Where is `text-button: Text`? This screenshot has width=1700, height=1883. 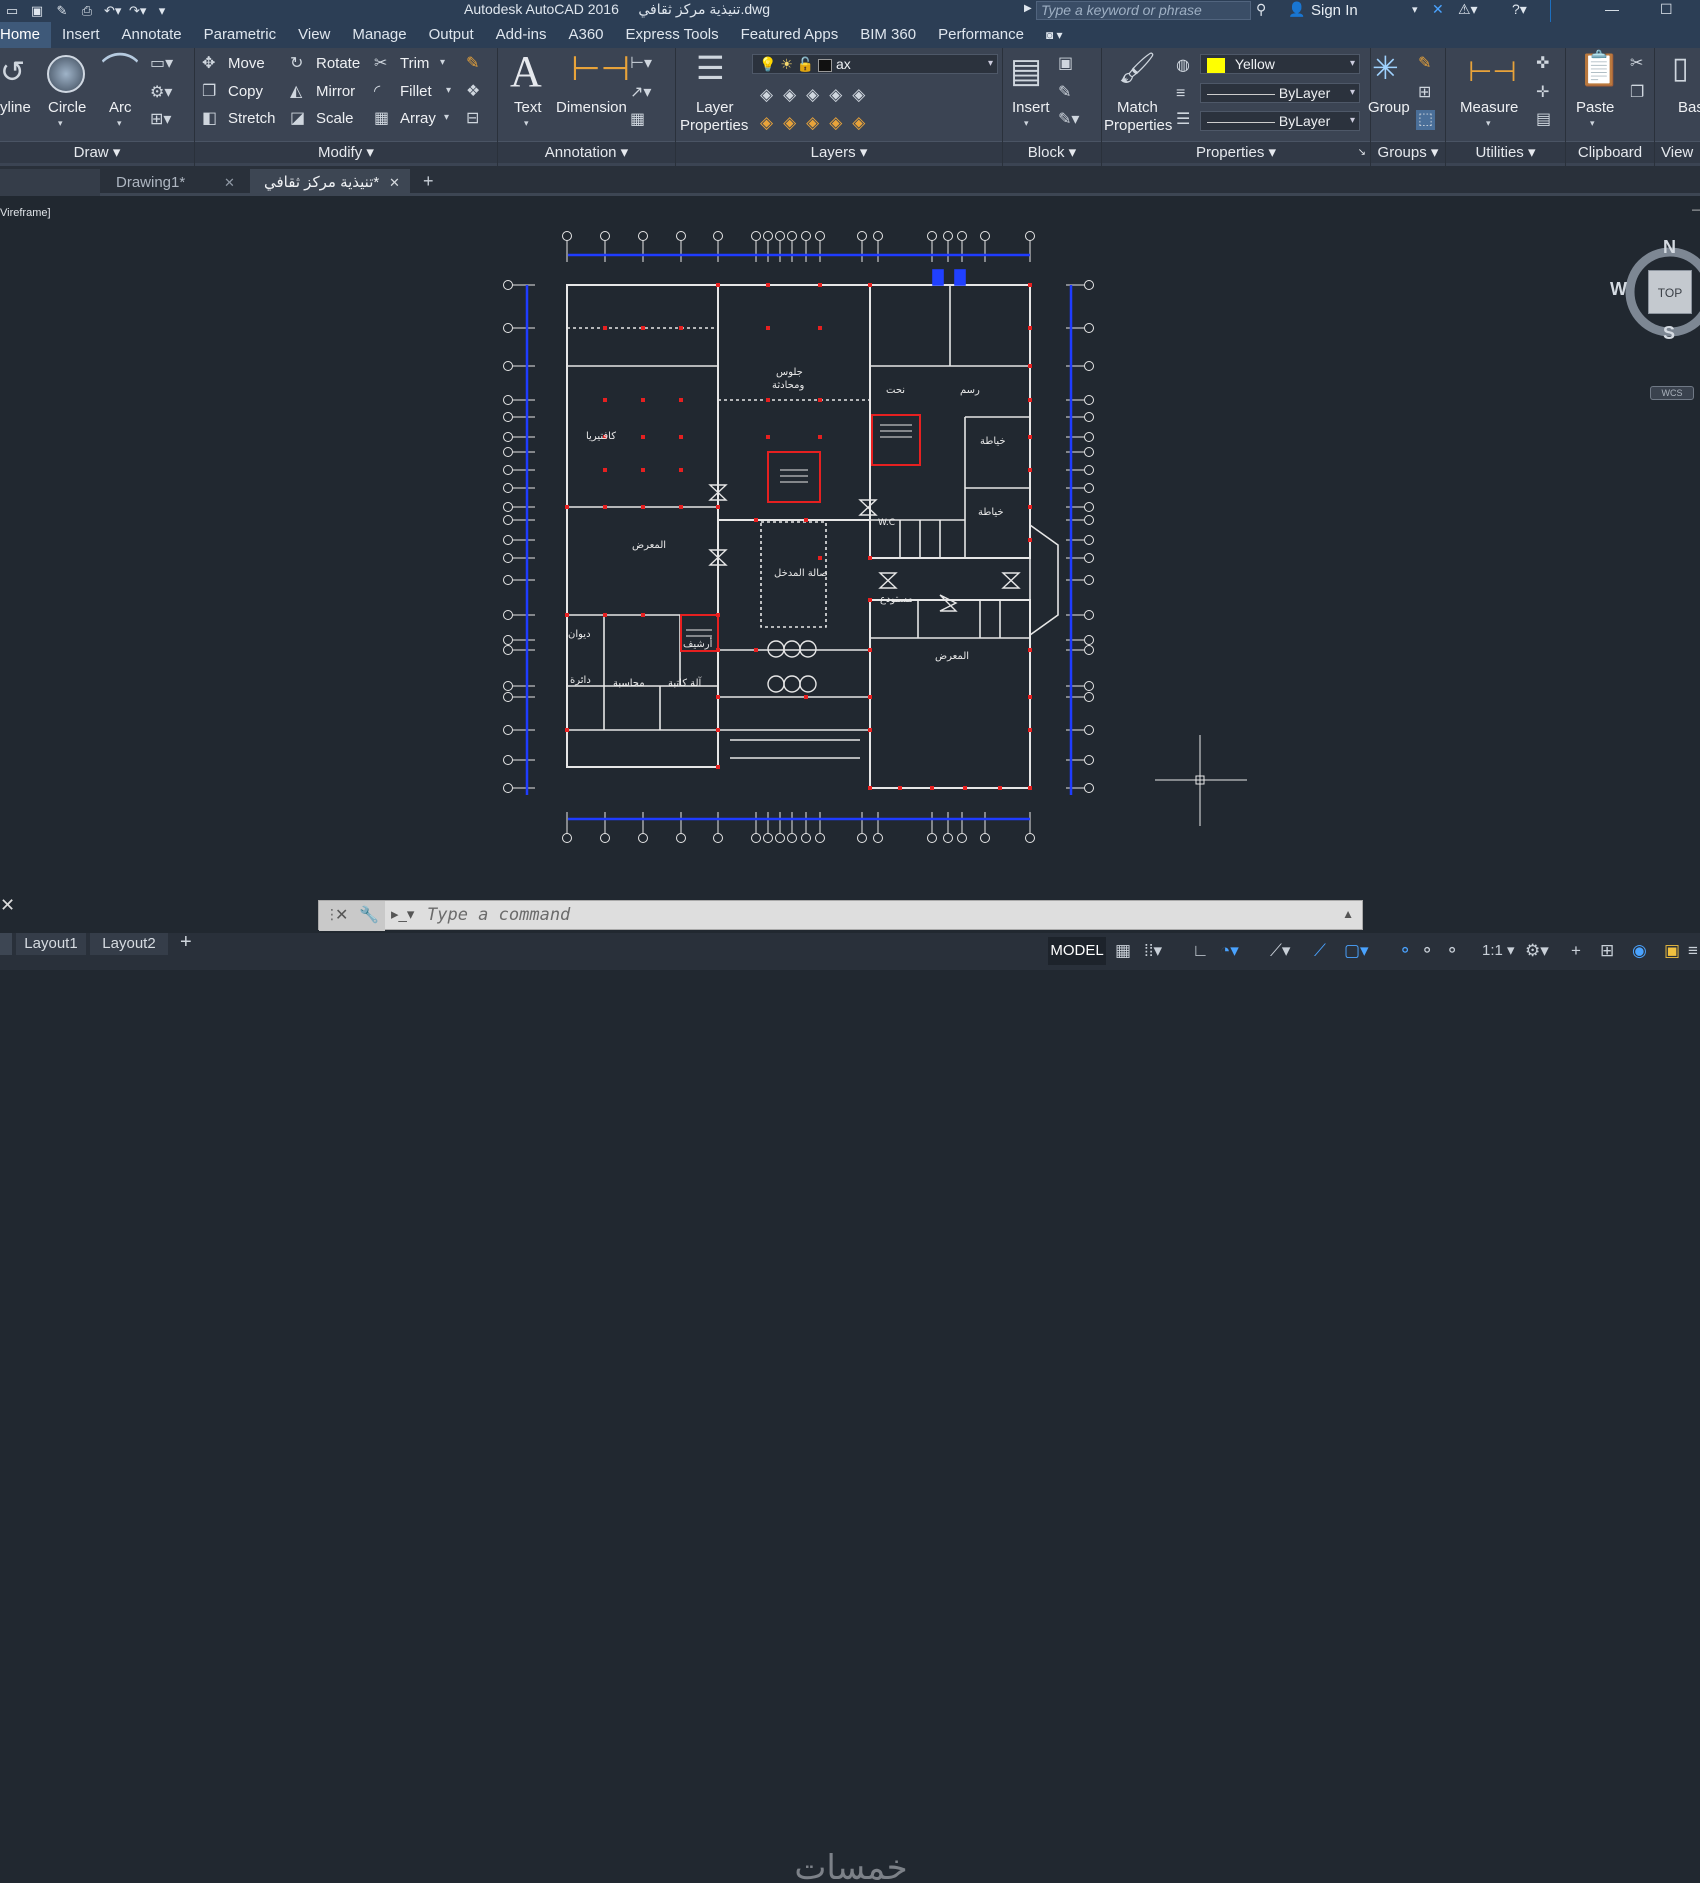 text-button: Text is located at coordinates (528, 107).